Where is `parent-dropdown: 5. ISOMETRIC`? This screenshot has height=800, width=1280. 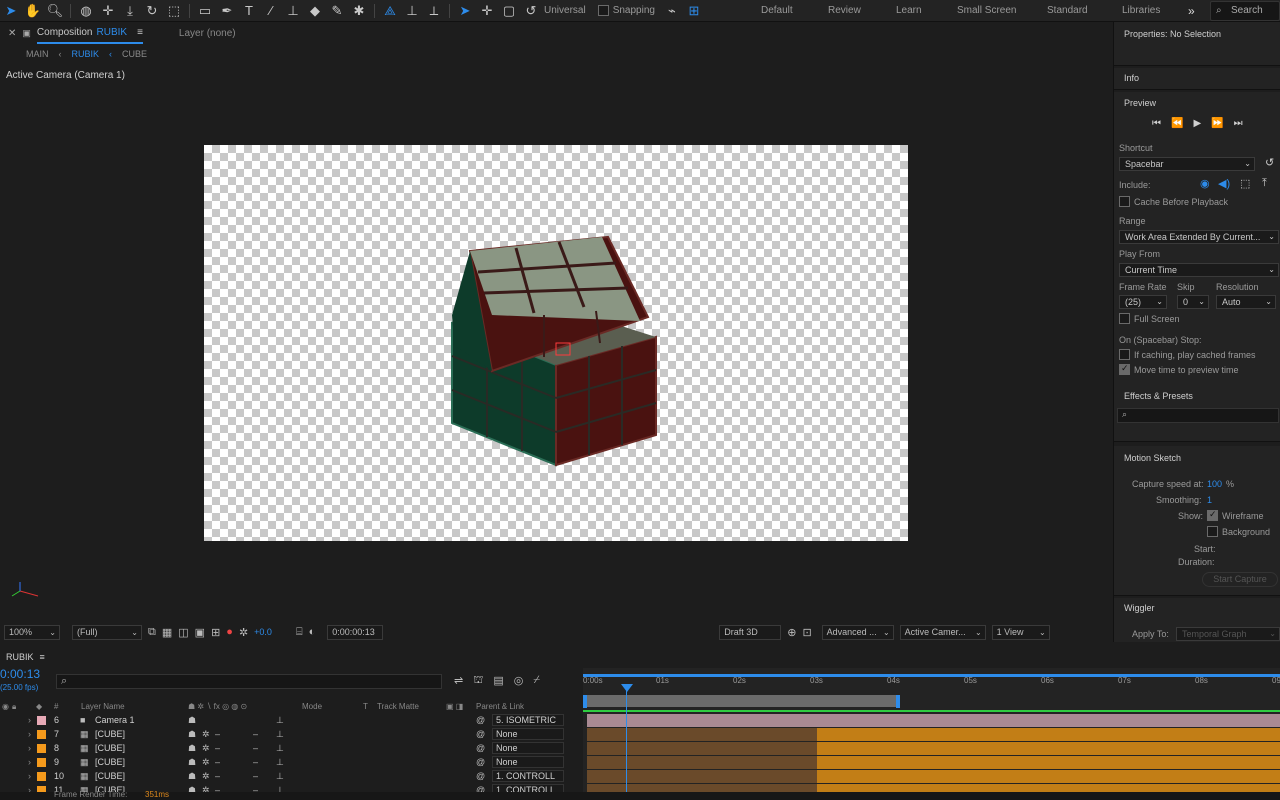 parent-dropdown: 5. ISOMETRIC is located at coordinates (528, 720).